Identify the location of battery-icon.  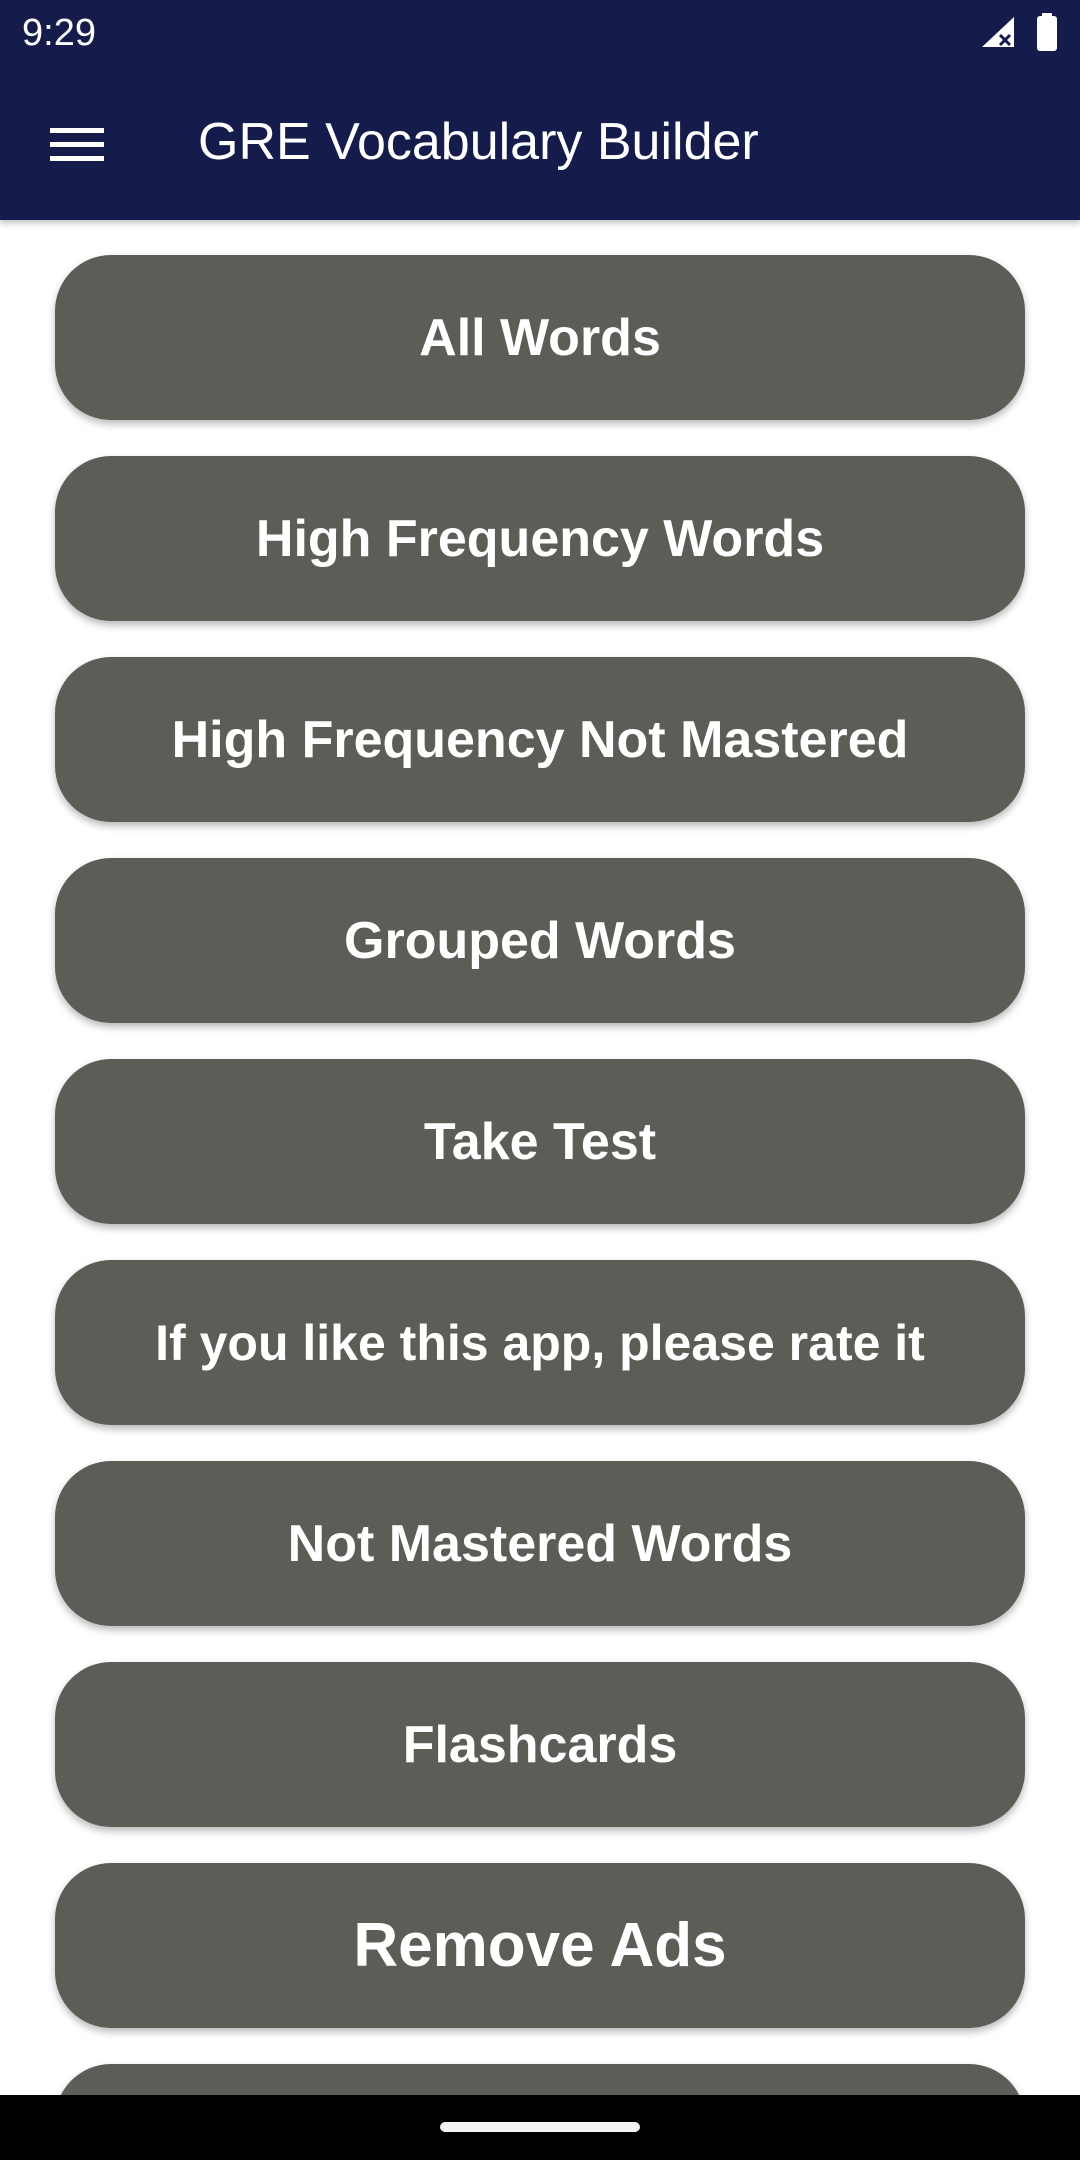
(1047, 34).